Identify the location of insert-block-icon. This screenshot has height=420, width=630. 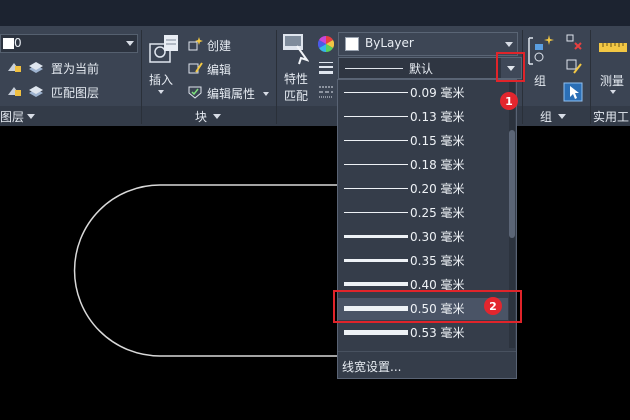
(164, 50).